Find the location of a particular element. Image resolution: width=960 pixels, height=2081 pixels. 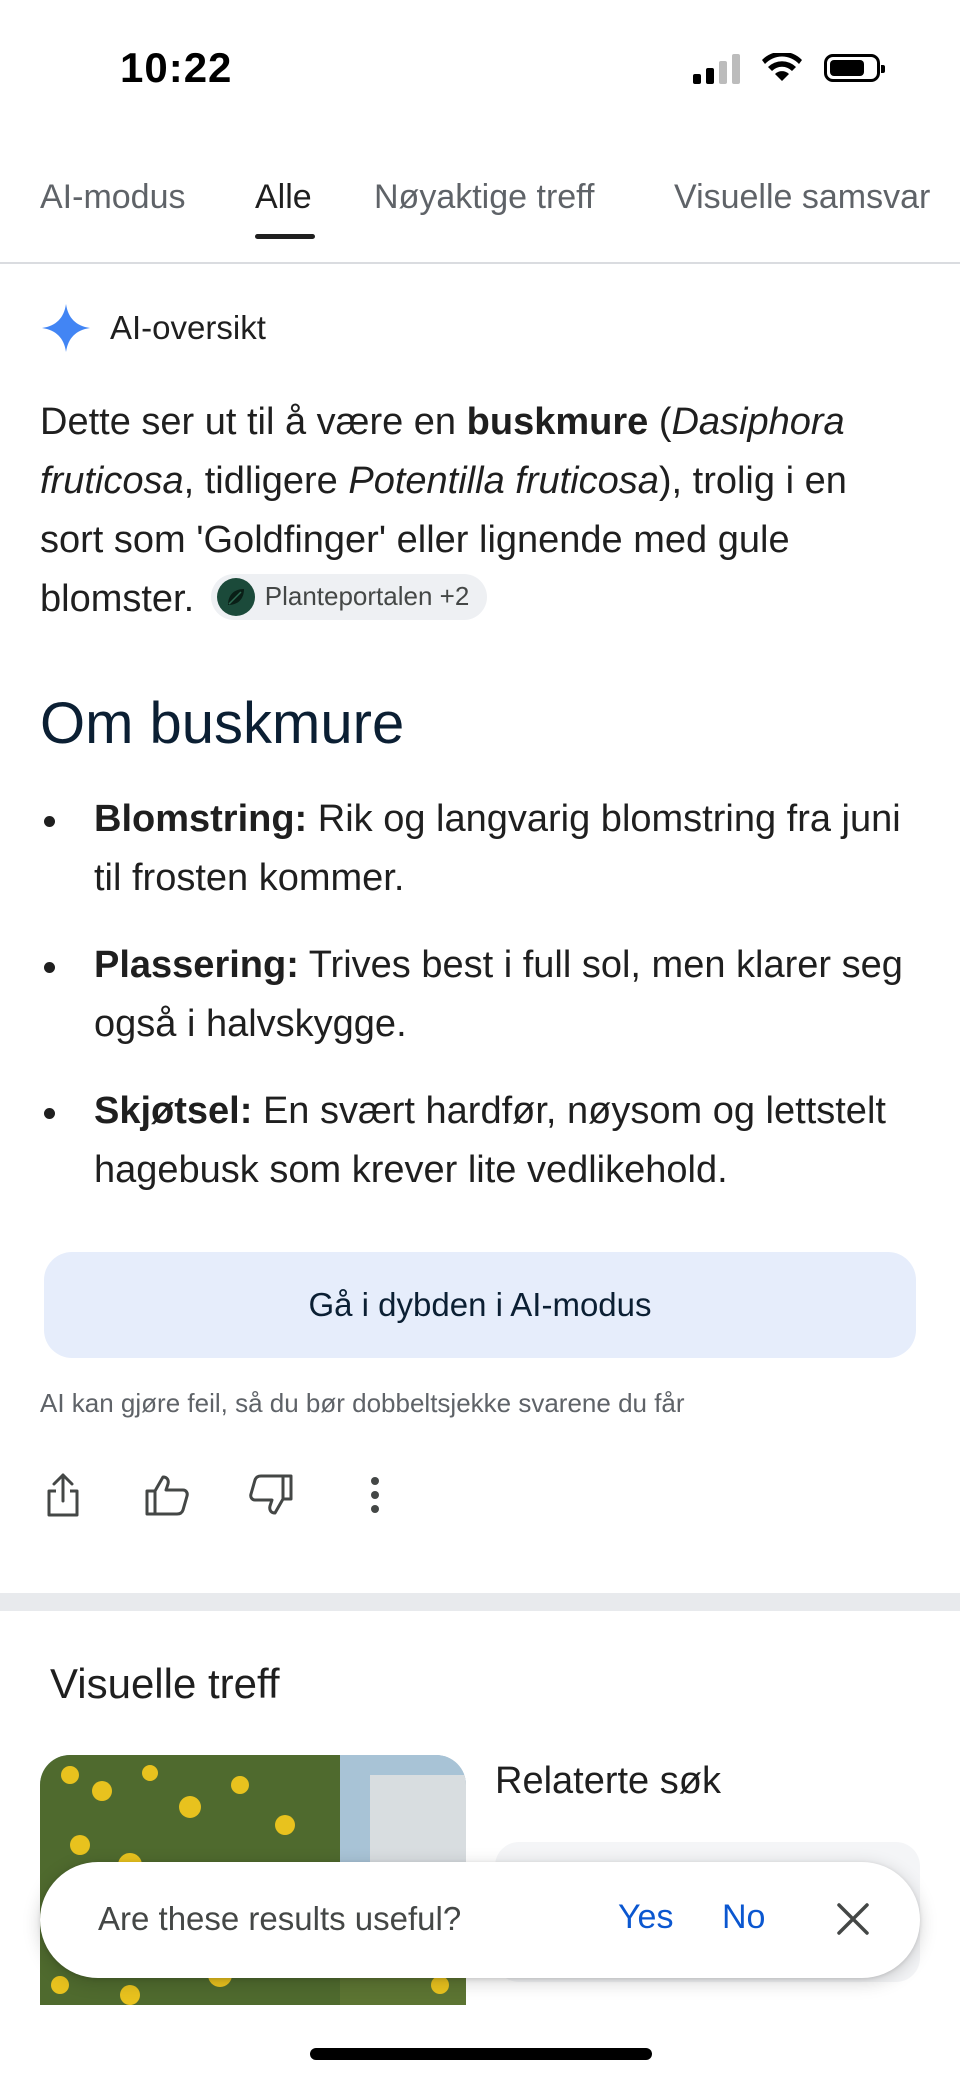

feedback-no-button: No is located at coordinates (743, 1917).